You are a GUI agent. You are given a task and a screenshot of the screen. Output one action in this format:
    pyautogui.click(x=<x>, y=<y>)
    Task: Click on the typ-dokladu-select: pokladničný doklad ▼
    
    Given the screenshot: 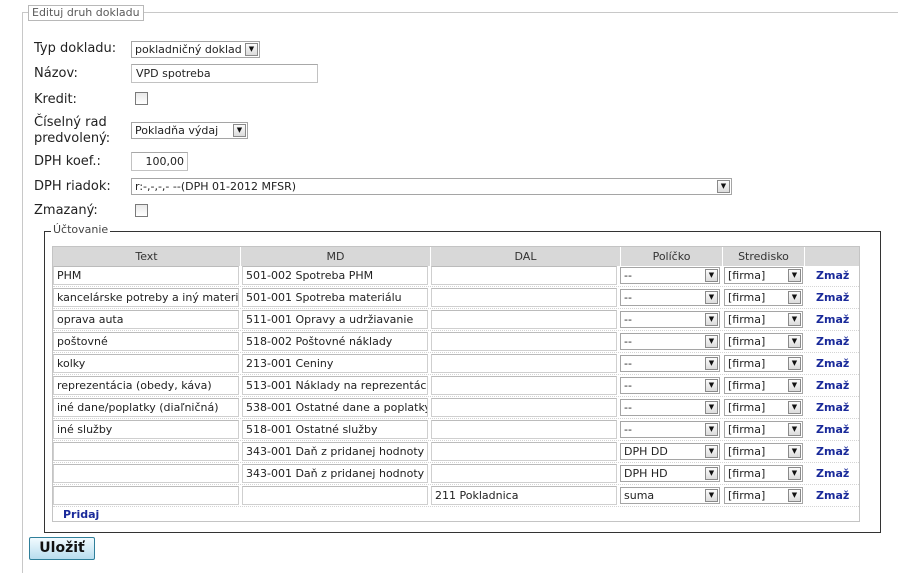 What is the action you would take?
    pyautogui.click(x=195, y=49)
    